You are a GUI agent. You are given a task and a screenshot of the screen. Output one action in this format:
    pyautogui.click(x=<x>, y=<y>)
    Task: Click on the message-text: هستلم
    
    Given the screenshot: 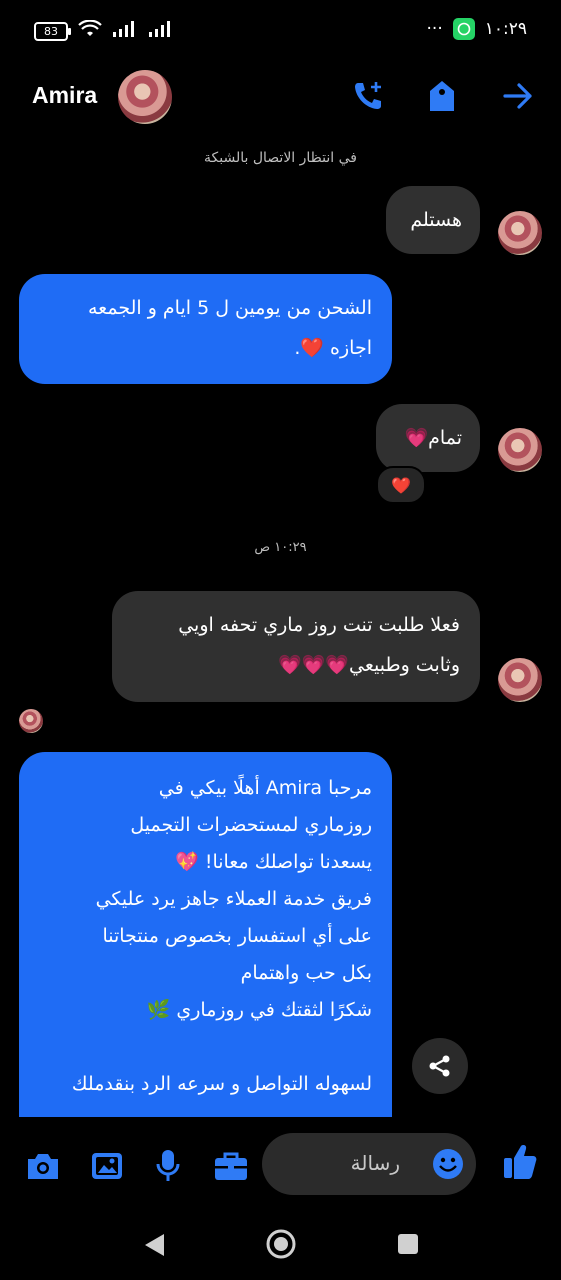 What is the action you would take?
    pyautogui.click(x=436, y=220)
    